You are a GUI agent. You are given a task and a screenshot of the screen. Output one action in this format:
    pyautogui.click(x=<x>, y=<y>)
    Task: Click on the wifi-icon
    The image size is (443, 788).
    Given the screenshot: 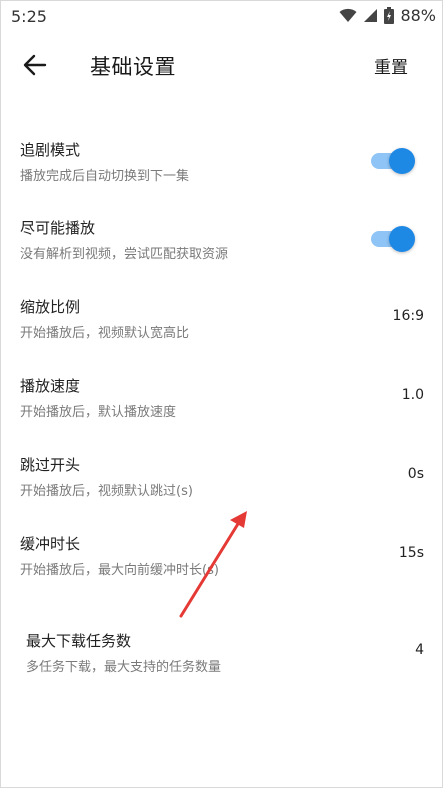 What is the action you would take?
    pyautogui.click(x=348, y=15)
    